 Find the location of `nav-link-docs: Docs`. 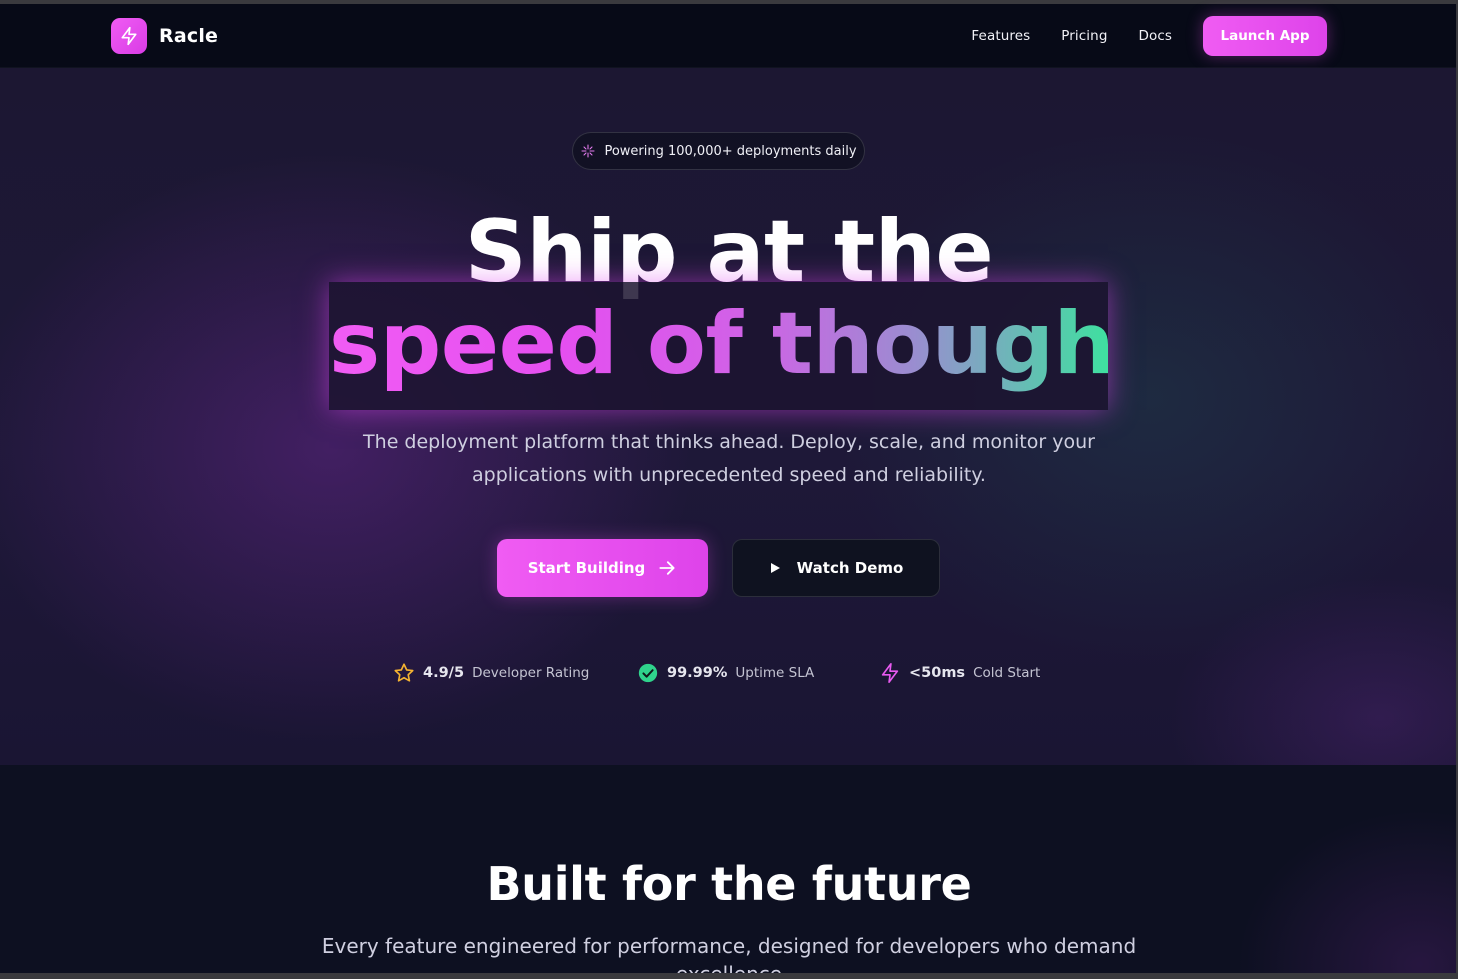

nav-link-docs: Docs is located at coordinates (1155, 36).